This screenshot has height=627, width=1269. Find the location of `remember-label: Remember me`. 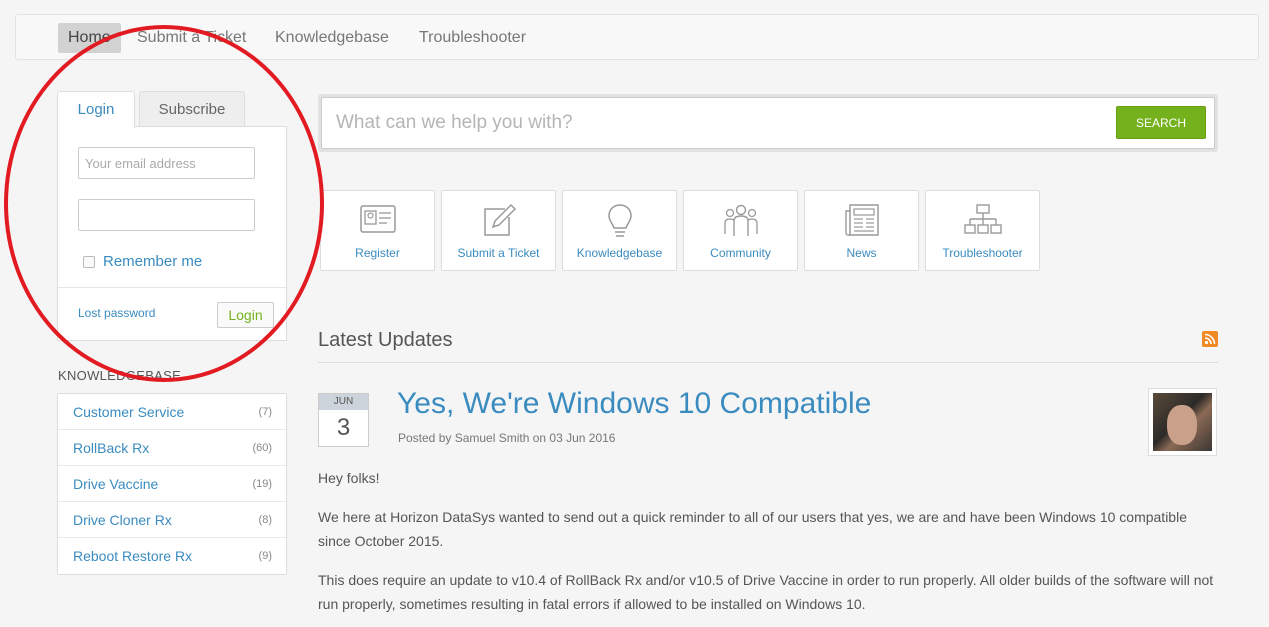

remember-label: Remember me is located at coordinates (153, 261).